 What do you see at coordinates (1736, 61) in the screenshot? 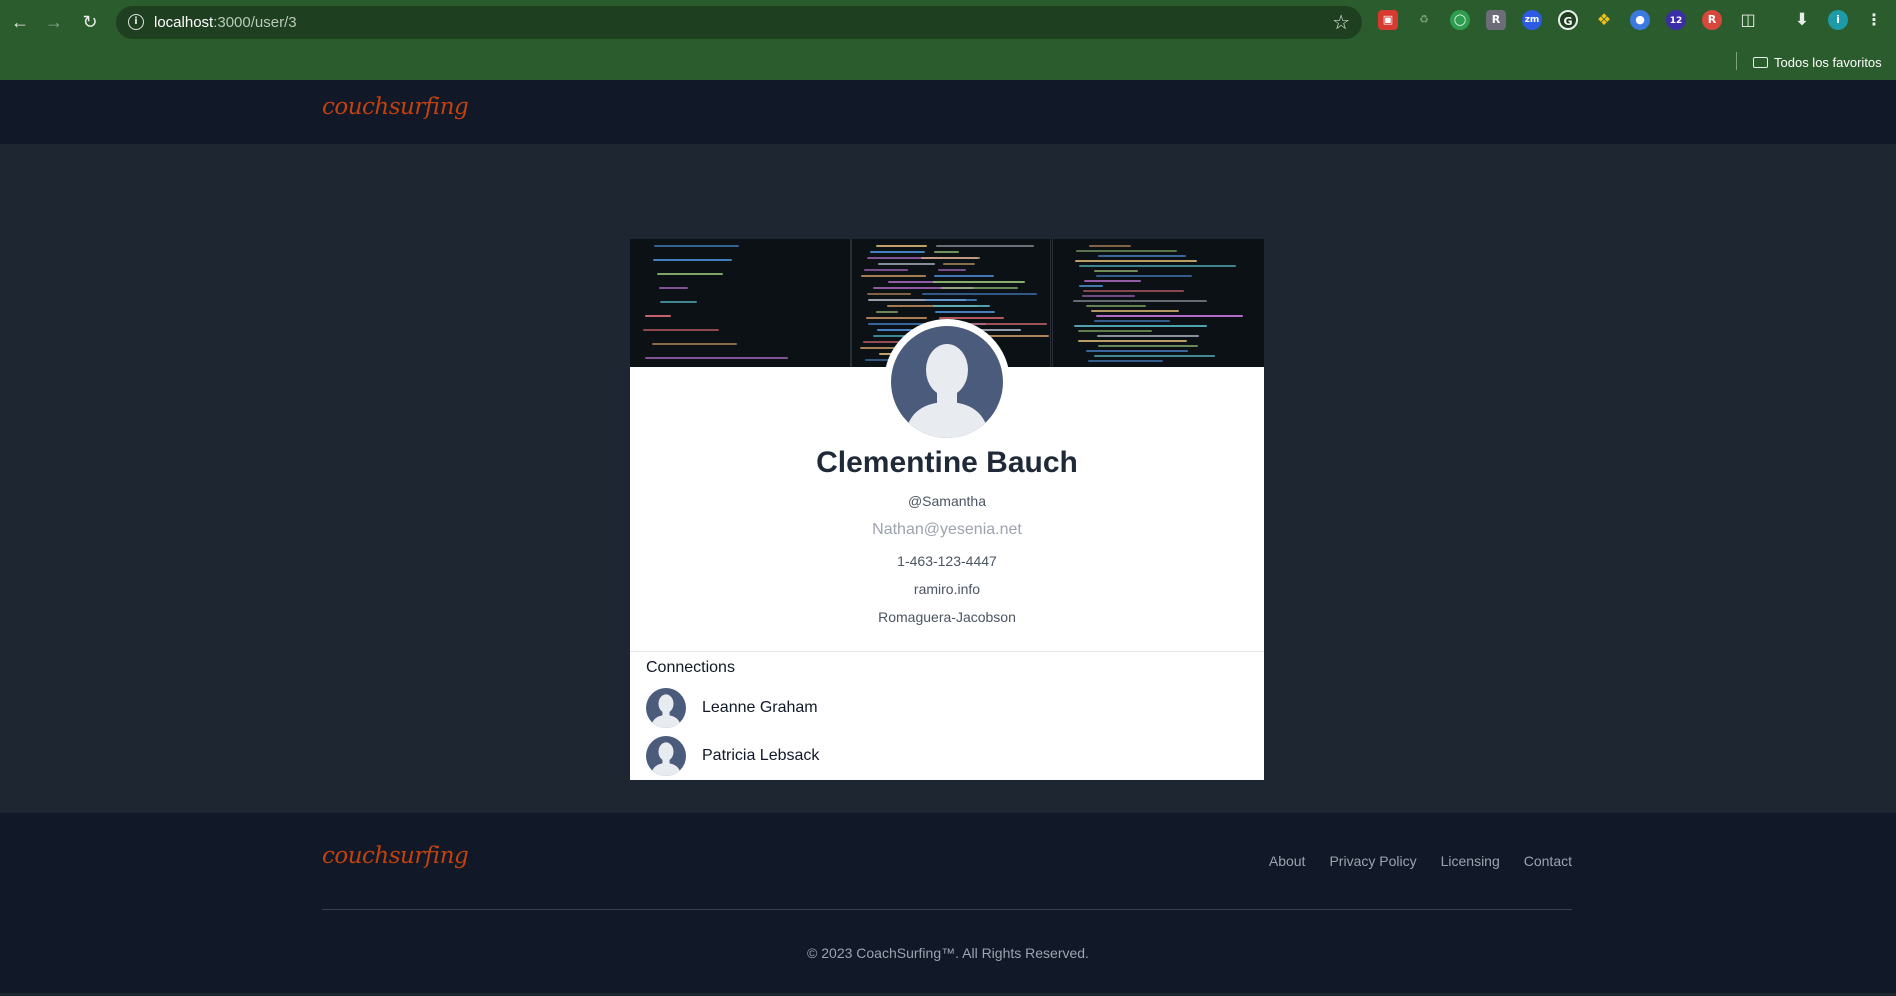
I see `bookmarks-separator` at bounding box center [1736, 61].